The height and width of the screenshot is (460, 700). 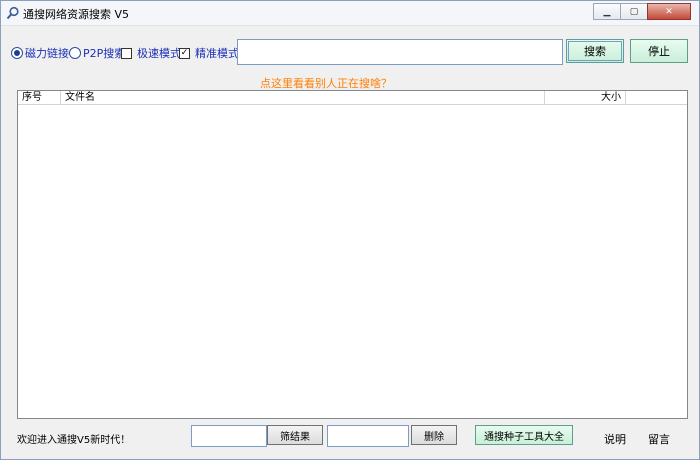 What do you see at coordinates (303, 97) in the screenshot?
I see `column-header-filename: 文件名` at bounding box center [303, 97].